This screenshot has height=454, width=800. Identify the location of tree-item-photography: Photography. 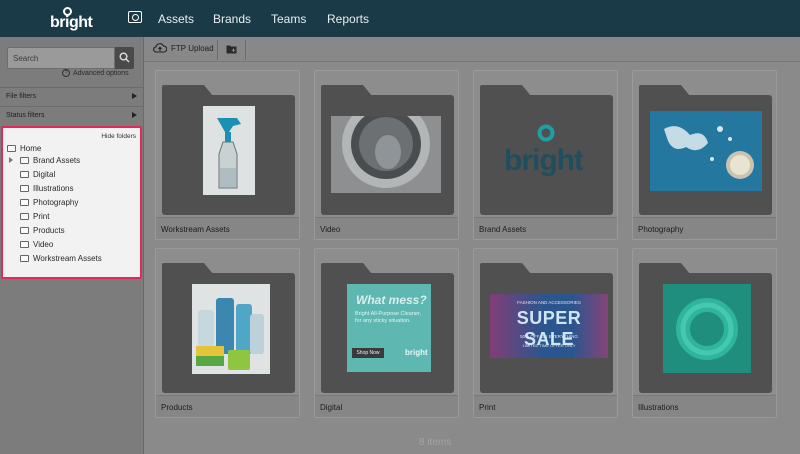
(49, 202).